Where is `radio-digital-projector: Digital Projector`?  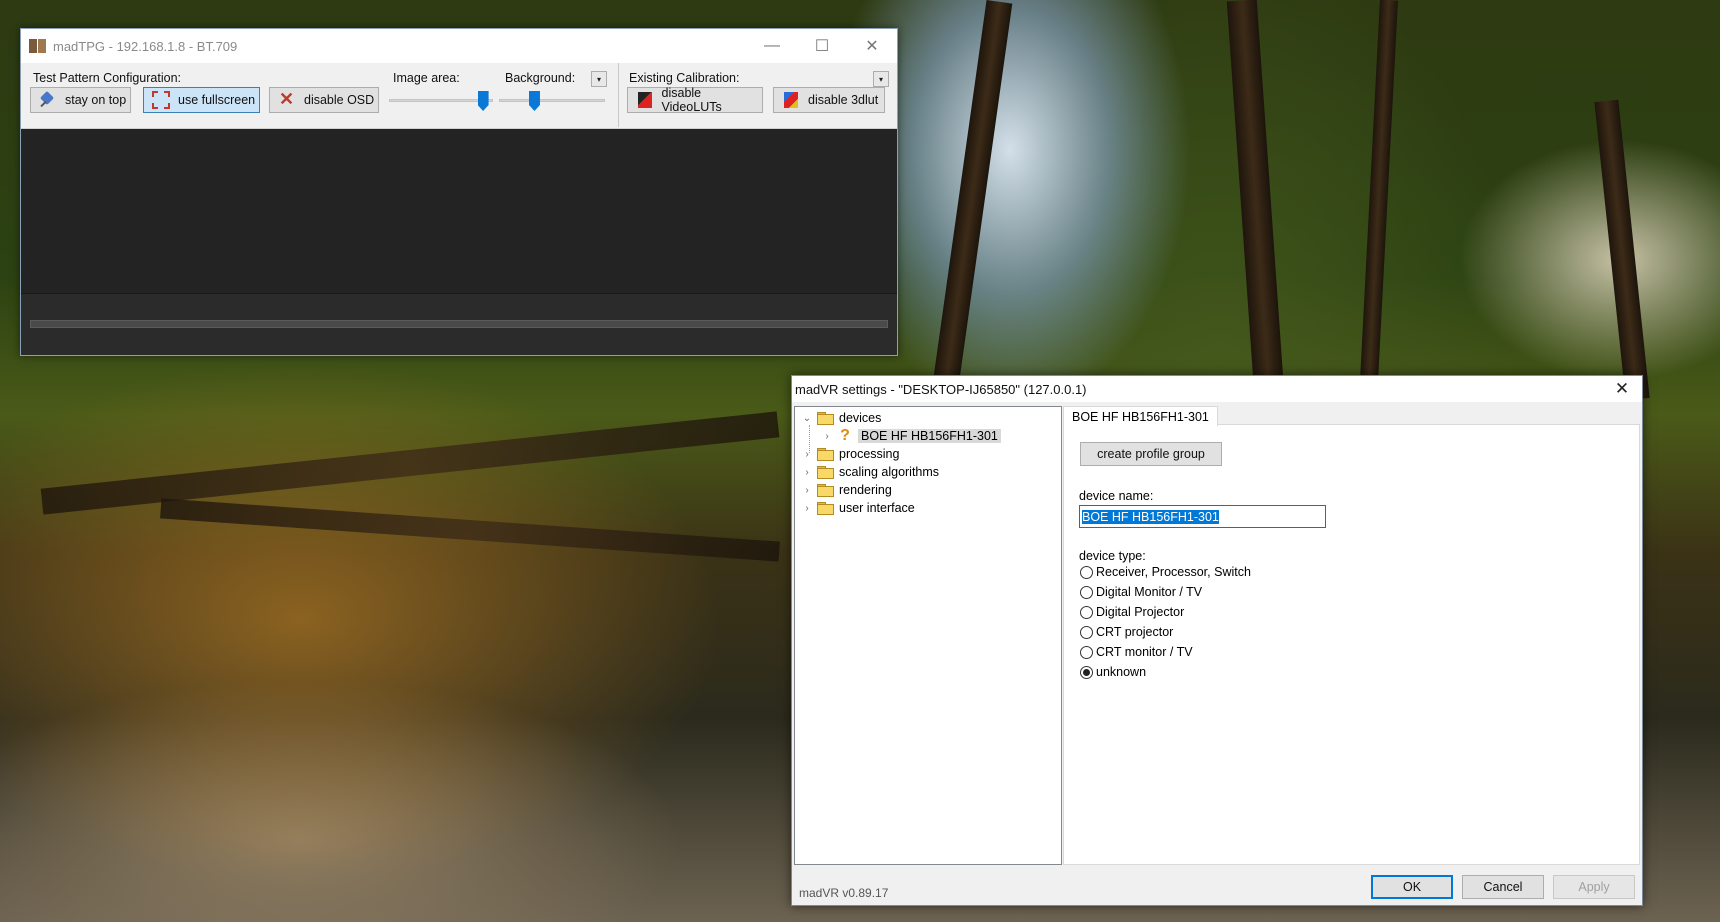
radio-digital-projector: Digital Projector is located at coordinates (1132, 612).